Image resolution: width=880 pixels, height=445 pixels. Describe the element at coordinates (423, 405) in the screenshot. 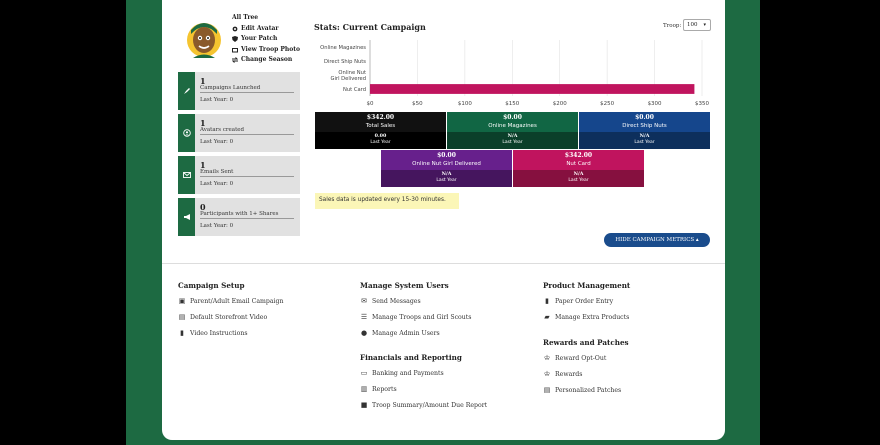

I see `menu-item-troop-summary: ■ Troop Summary/Amount Due Report` at that location.